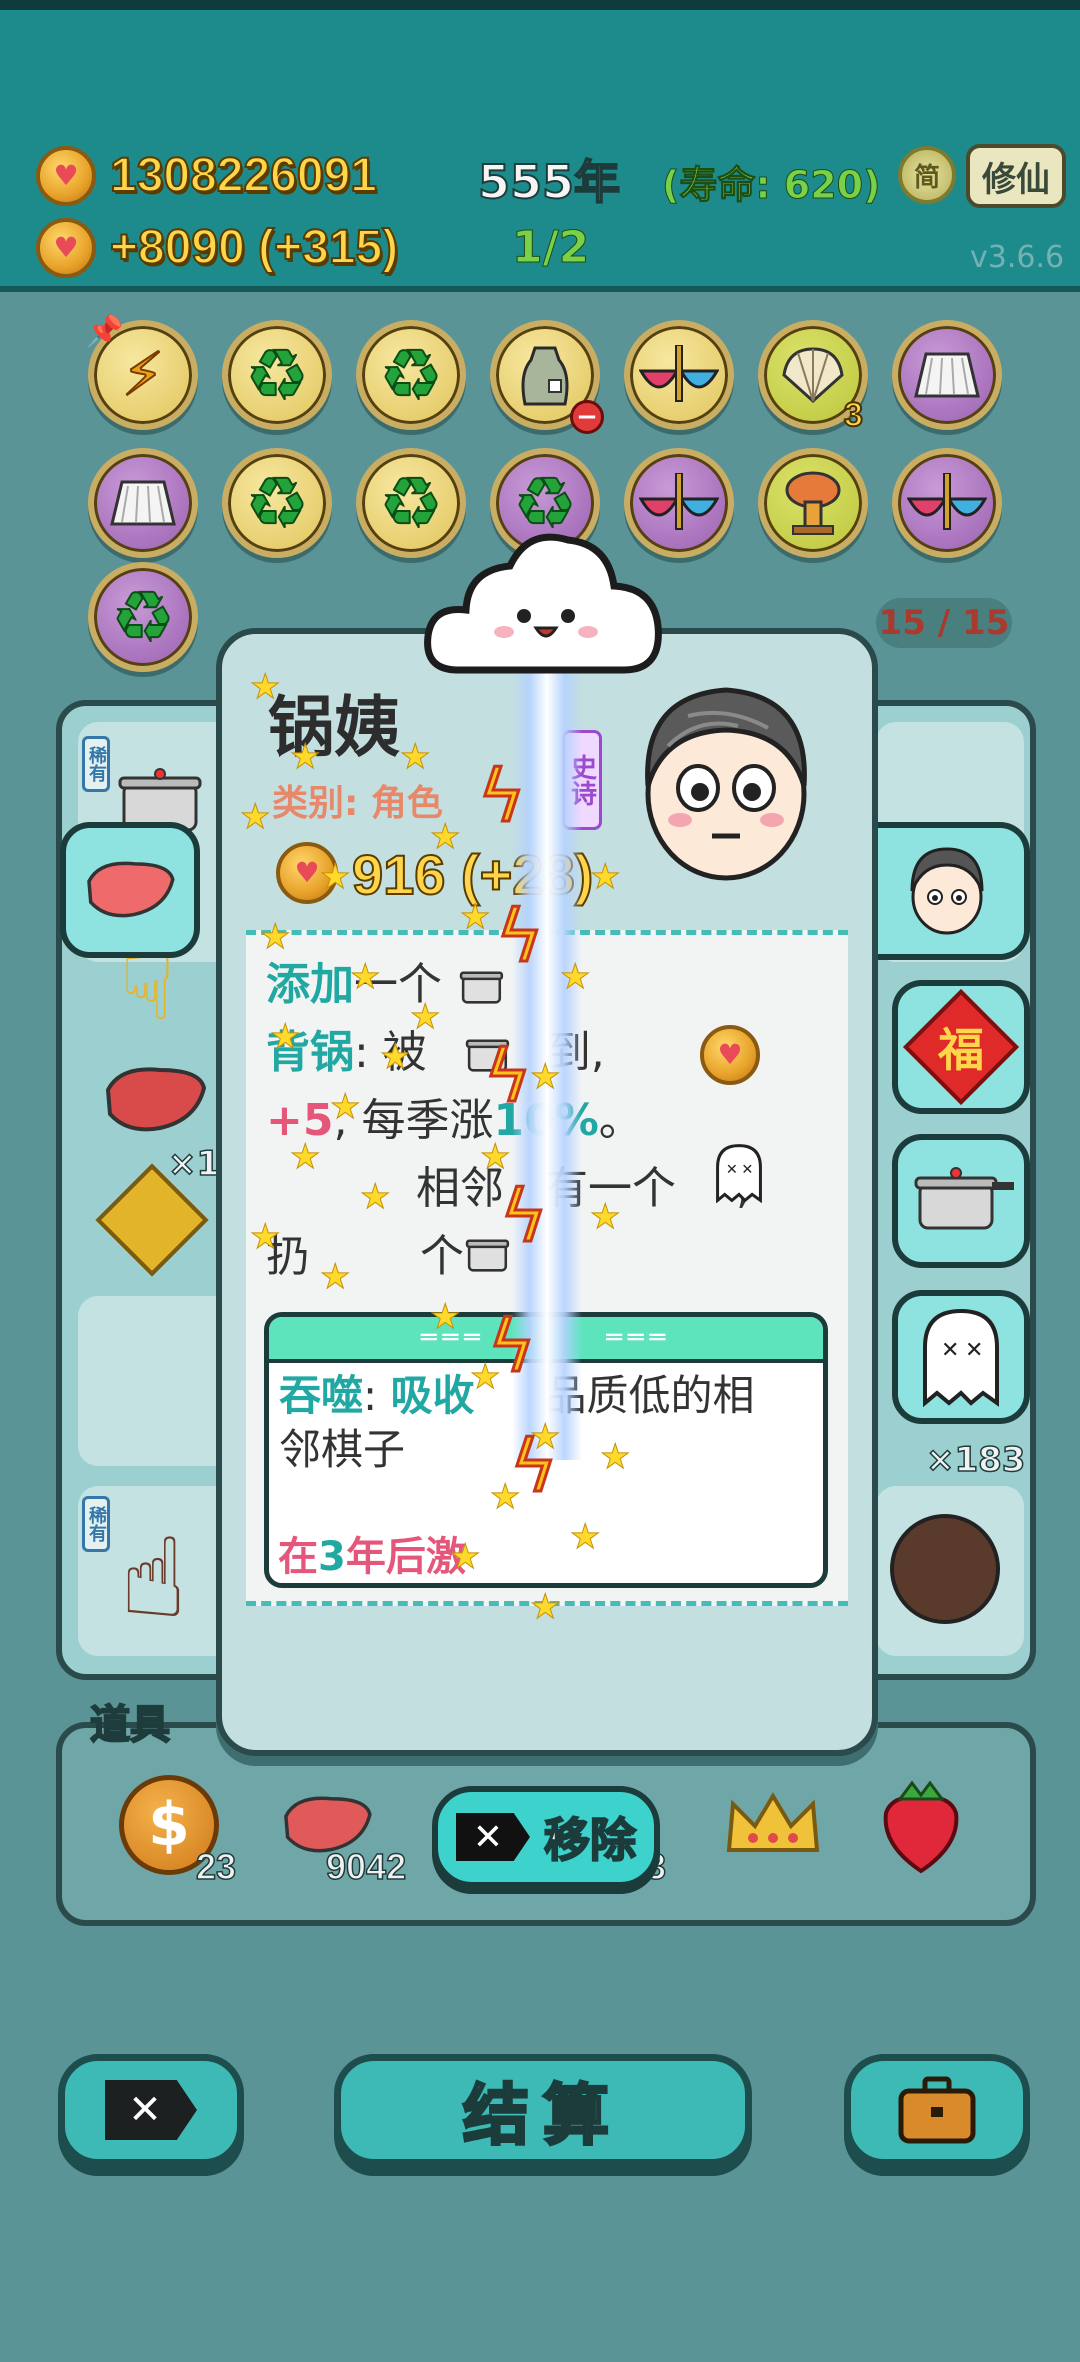 The width and height of the screenshot is (1080, 2362). What do you see at coordinates (542, 2116) in the screenshot?
I see `settle-button-label: 结算` at bounding box center [542, 2116].